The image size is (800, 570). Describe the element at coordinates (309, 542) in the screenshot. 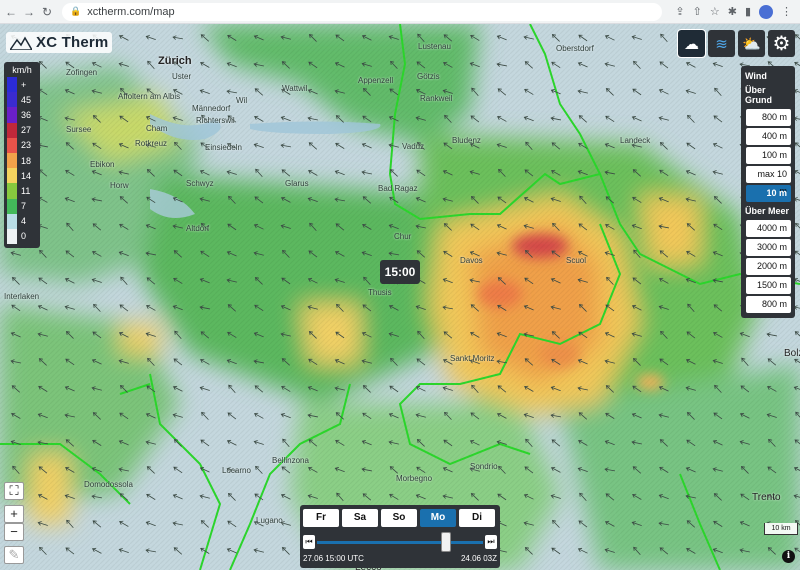

I see `skip-back-button: ⏮` at that location.